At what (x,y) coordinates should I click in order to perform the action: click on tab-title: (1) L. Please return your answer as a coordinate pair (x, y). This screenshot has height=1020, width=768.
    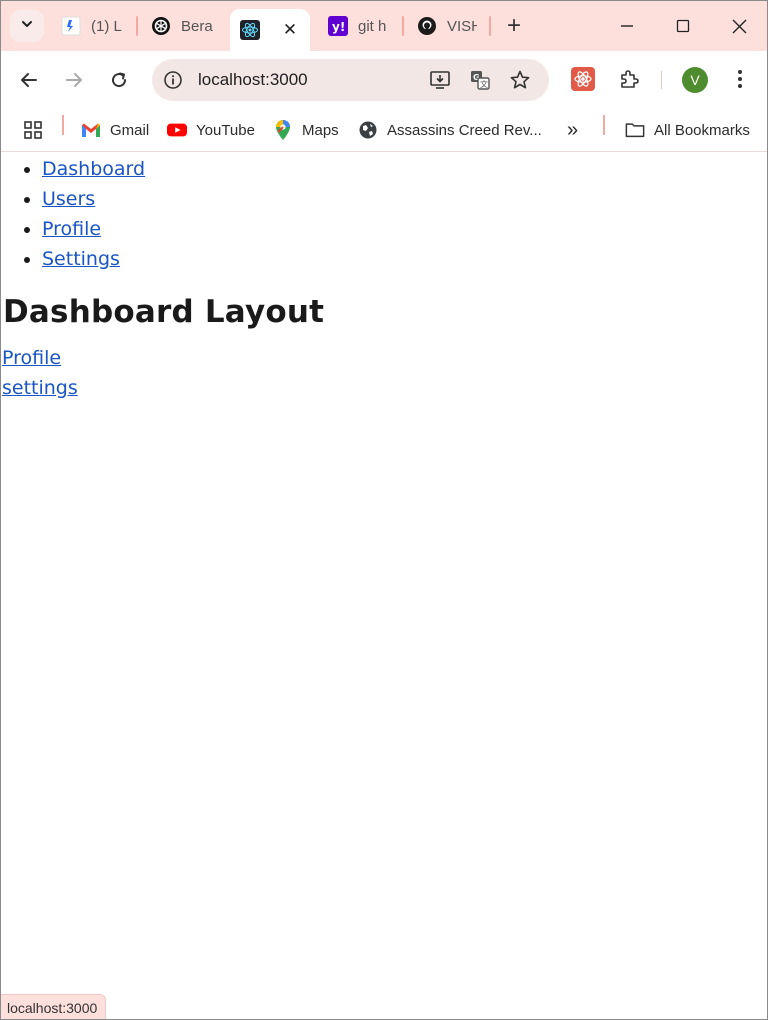
    Looking at the image, I should click on (106, 26).